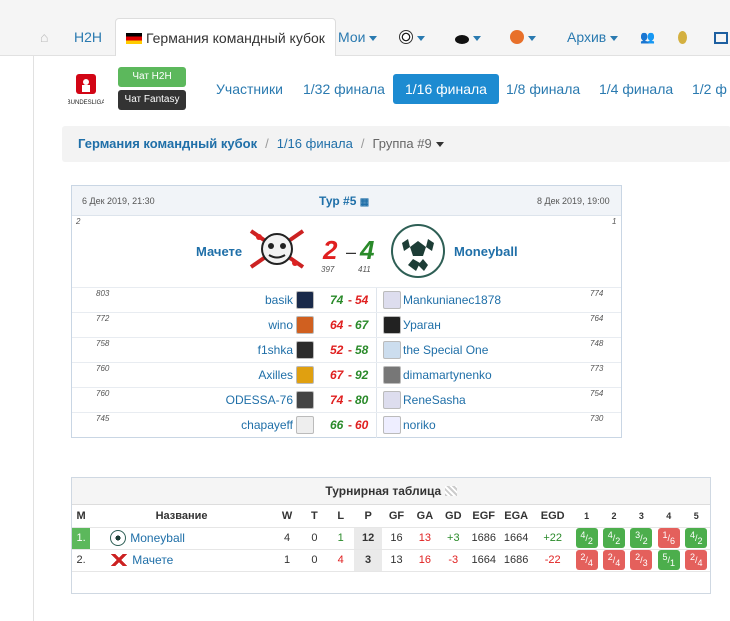  Describe the element at coordinates (249, 89) in the screenshot. I see `subtab-participants: Участники` at that location.